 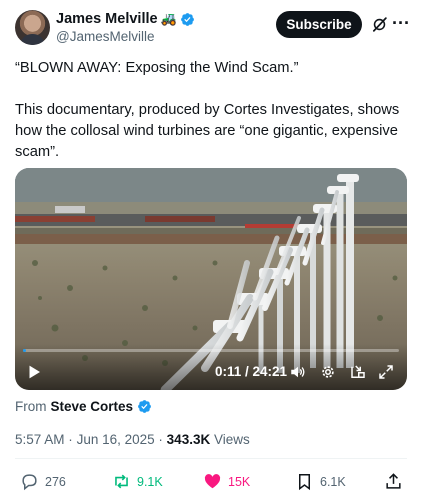 What do you see at coordinates (231, 439) in the screenshot?
I see `views-label: Views` at bounding box center [231, 439].